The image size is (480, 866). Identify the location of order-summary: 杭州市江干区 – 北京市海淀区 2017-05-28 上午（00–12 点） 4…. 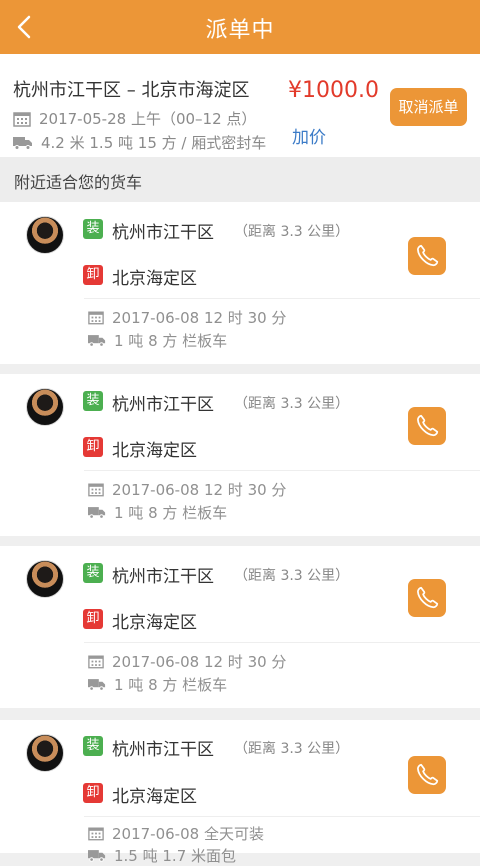
(240, 105).